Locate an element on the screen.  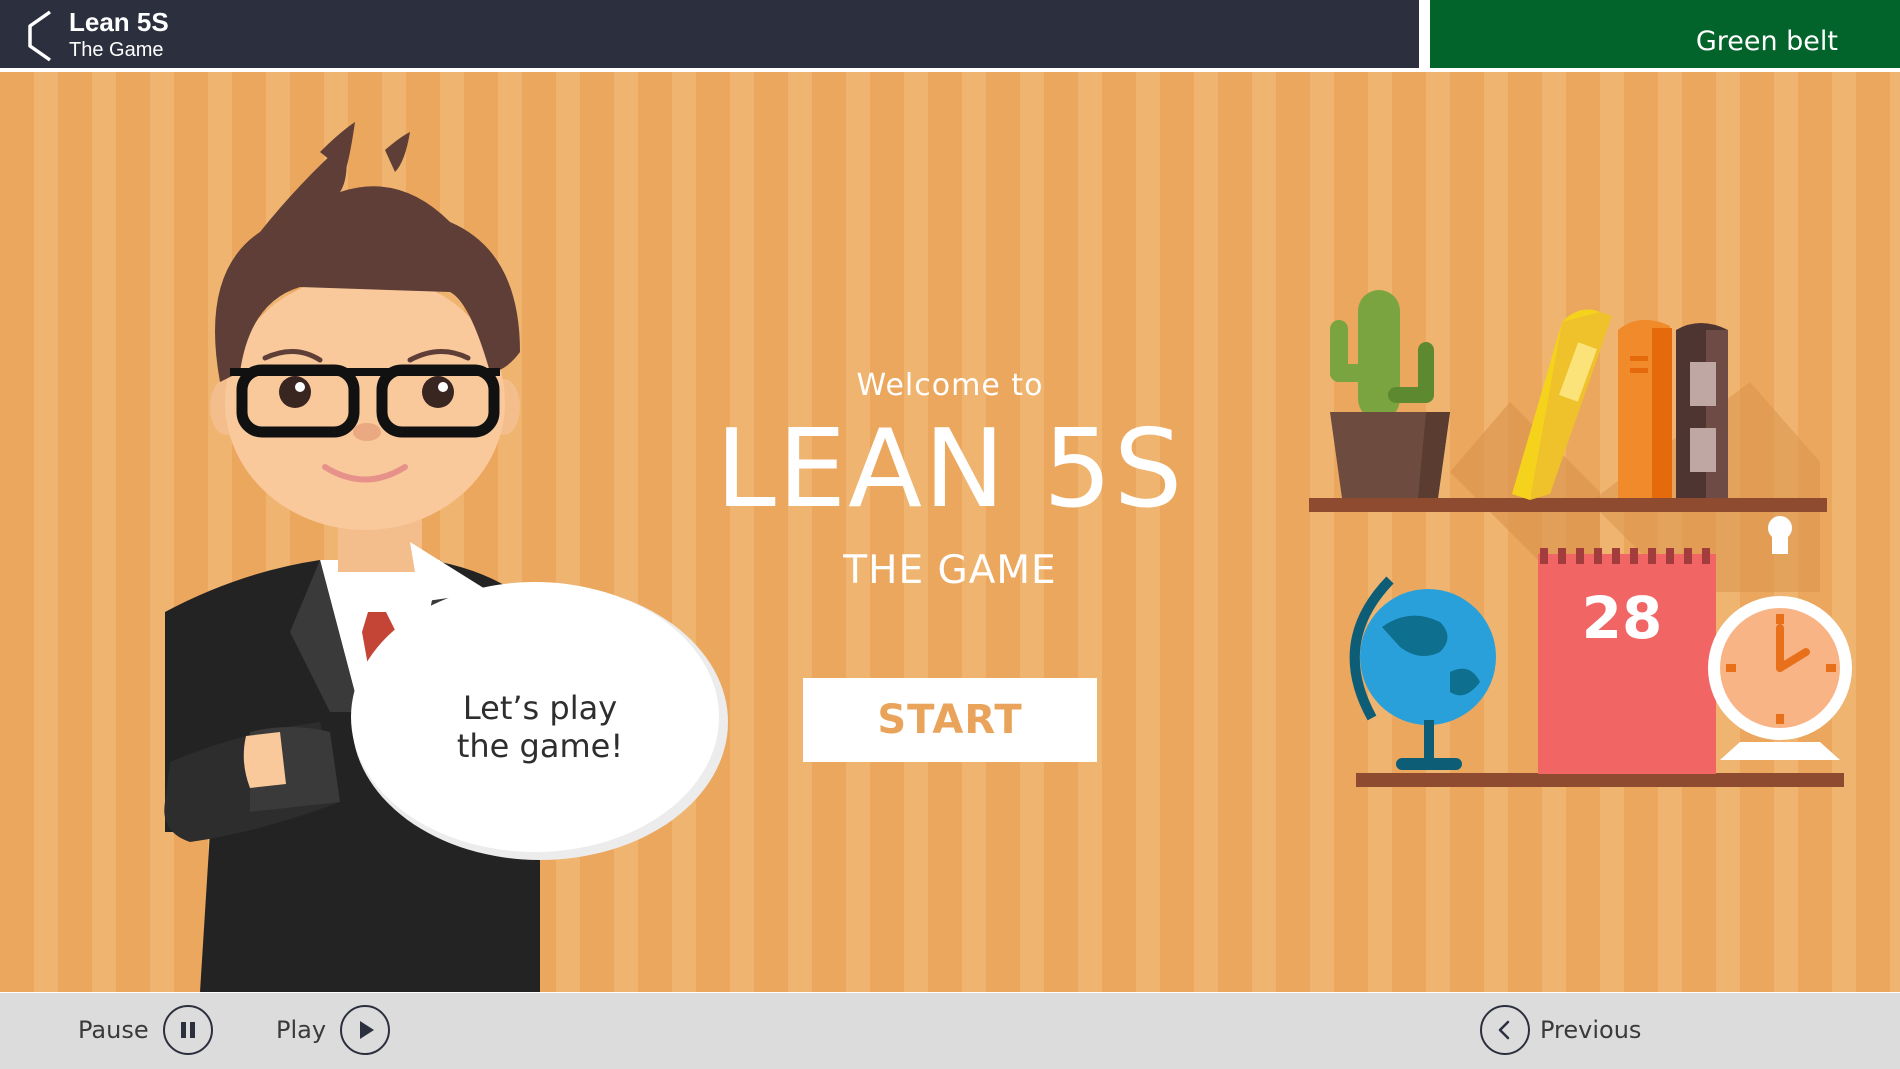
speech-bubble-text: Let’s play the game! is located at coordinates (540, 727).